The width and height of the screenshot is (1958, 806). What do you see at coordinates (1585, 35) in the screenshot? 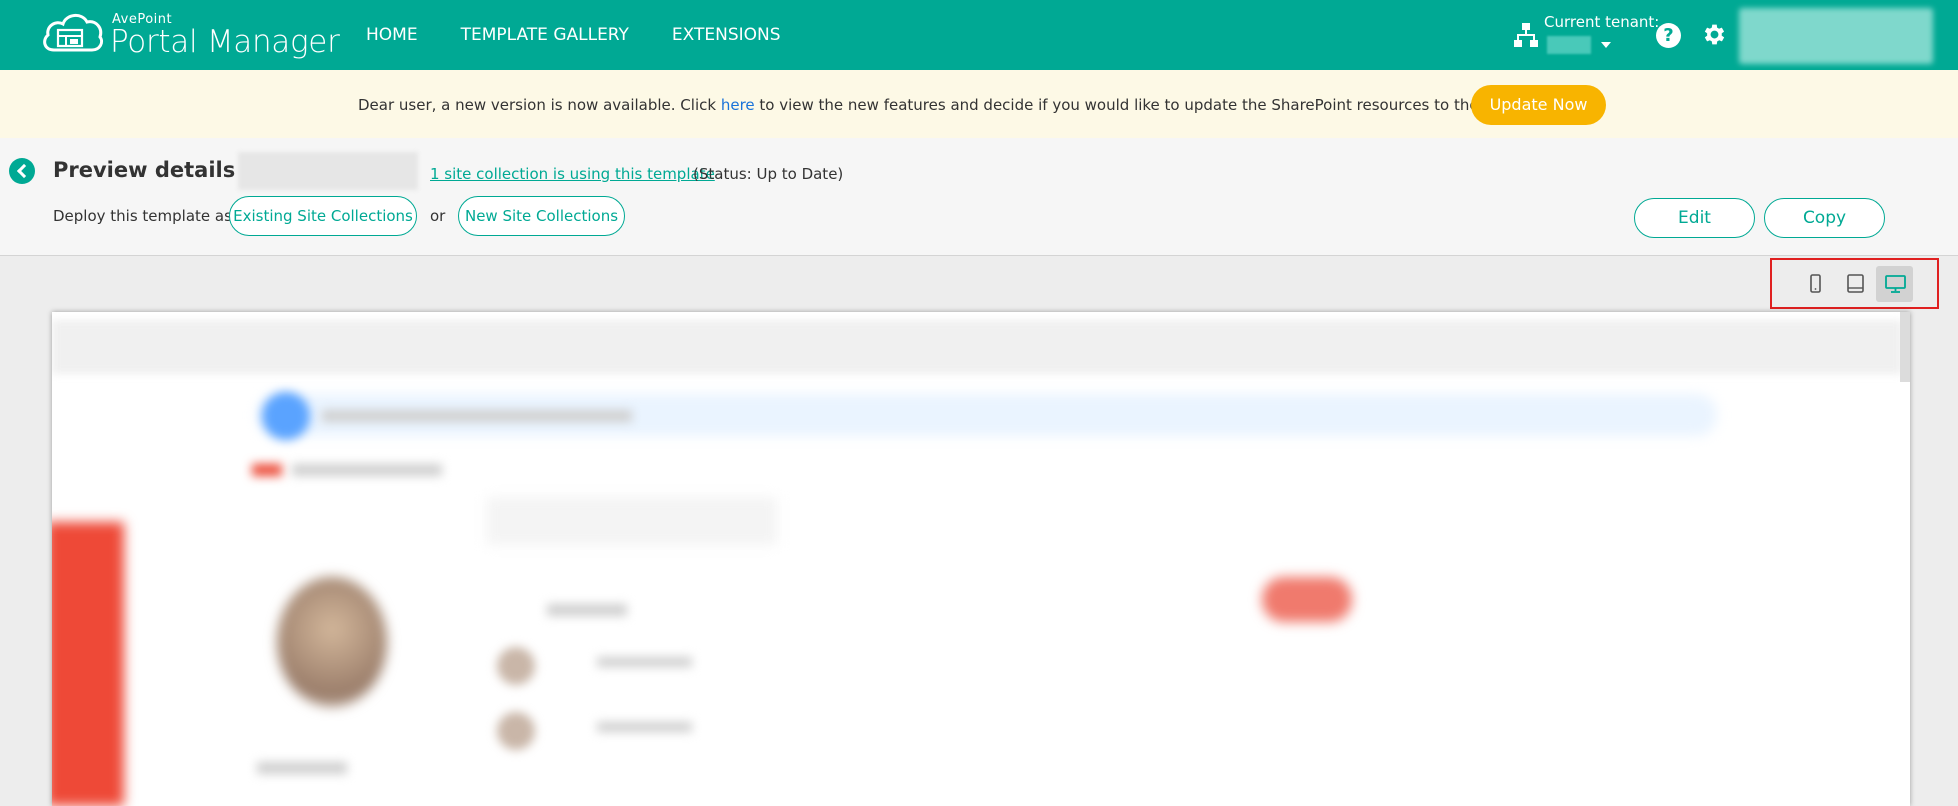
I see `tenant-selector: Current tenant:` at bounding box center [1585, 35].